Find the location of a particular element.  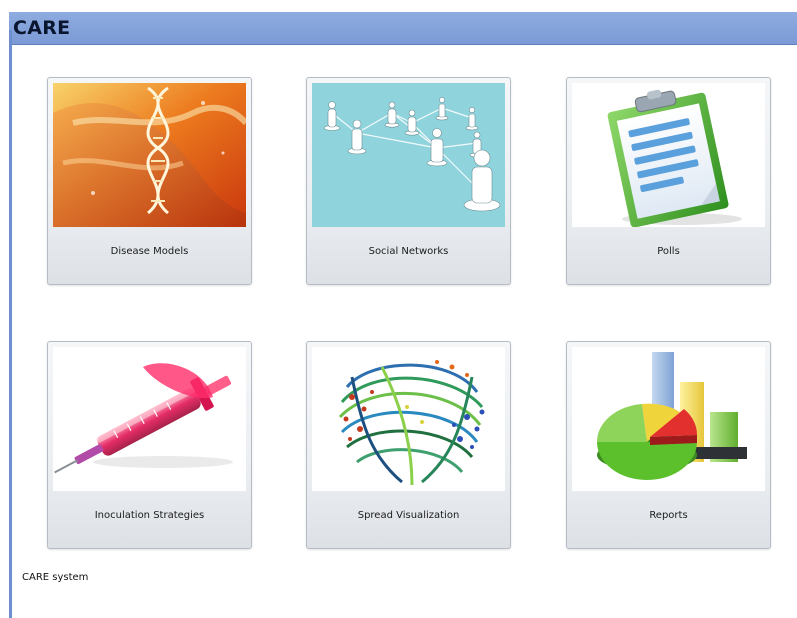

tile-spread-visualization: Spread Visualization is located at coordinates (408, 445).